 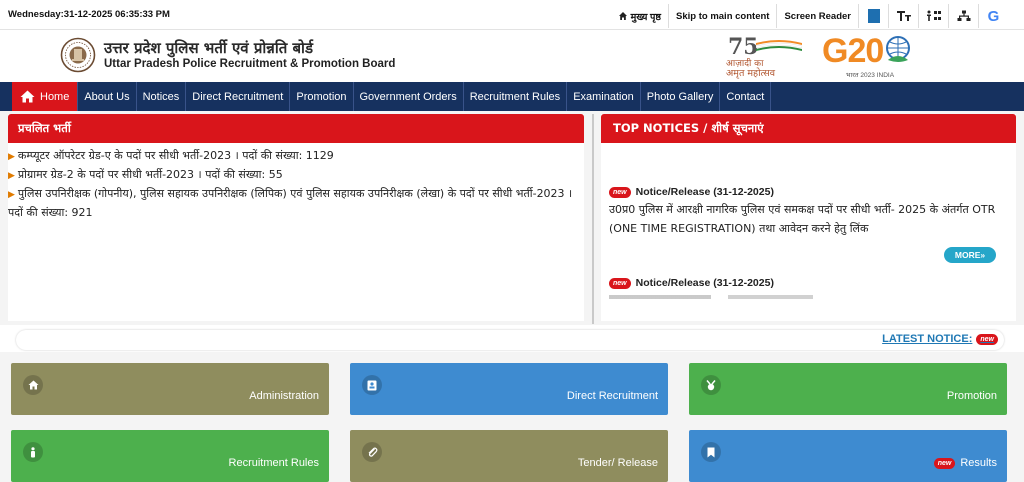 I want to click on notice-item: new Notice/Release (31-12-2025), so click(x=809, y=283).